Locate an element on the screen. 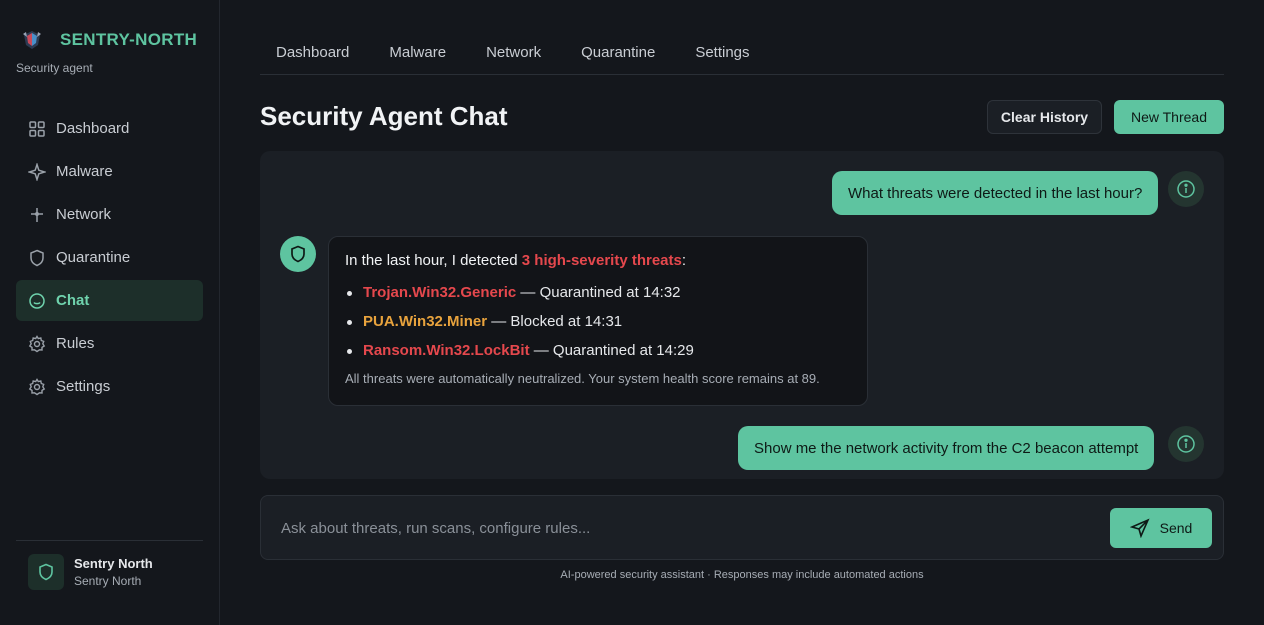 This screenshot has width=1264, height=625. threat-name: PUA.Win32.Miner is located at coordinates (425, 321).